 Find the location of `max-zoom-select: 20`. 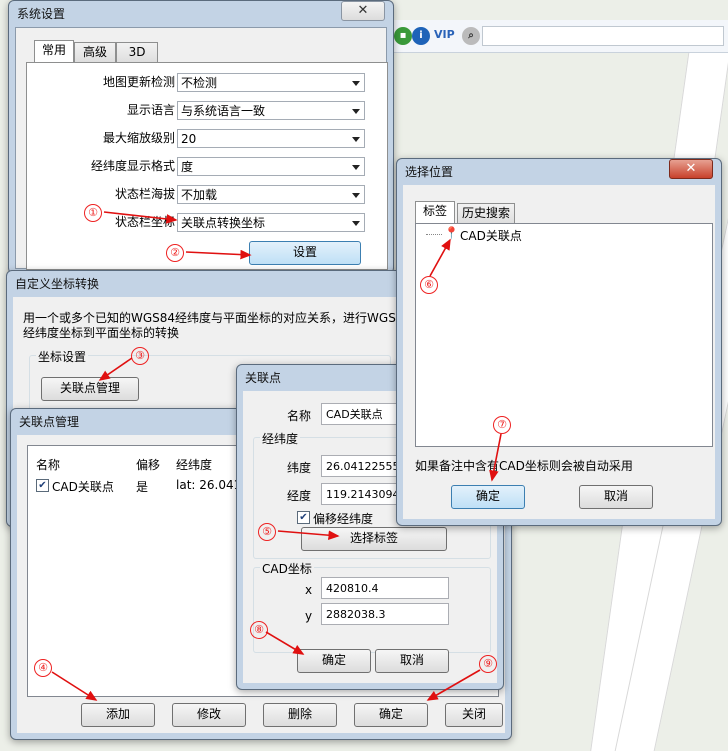

max-zoom-select: 20 is located at coordinates (271, 138).